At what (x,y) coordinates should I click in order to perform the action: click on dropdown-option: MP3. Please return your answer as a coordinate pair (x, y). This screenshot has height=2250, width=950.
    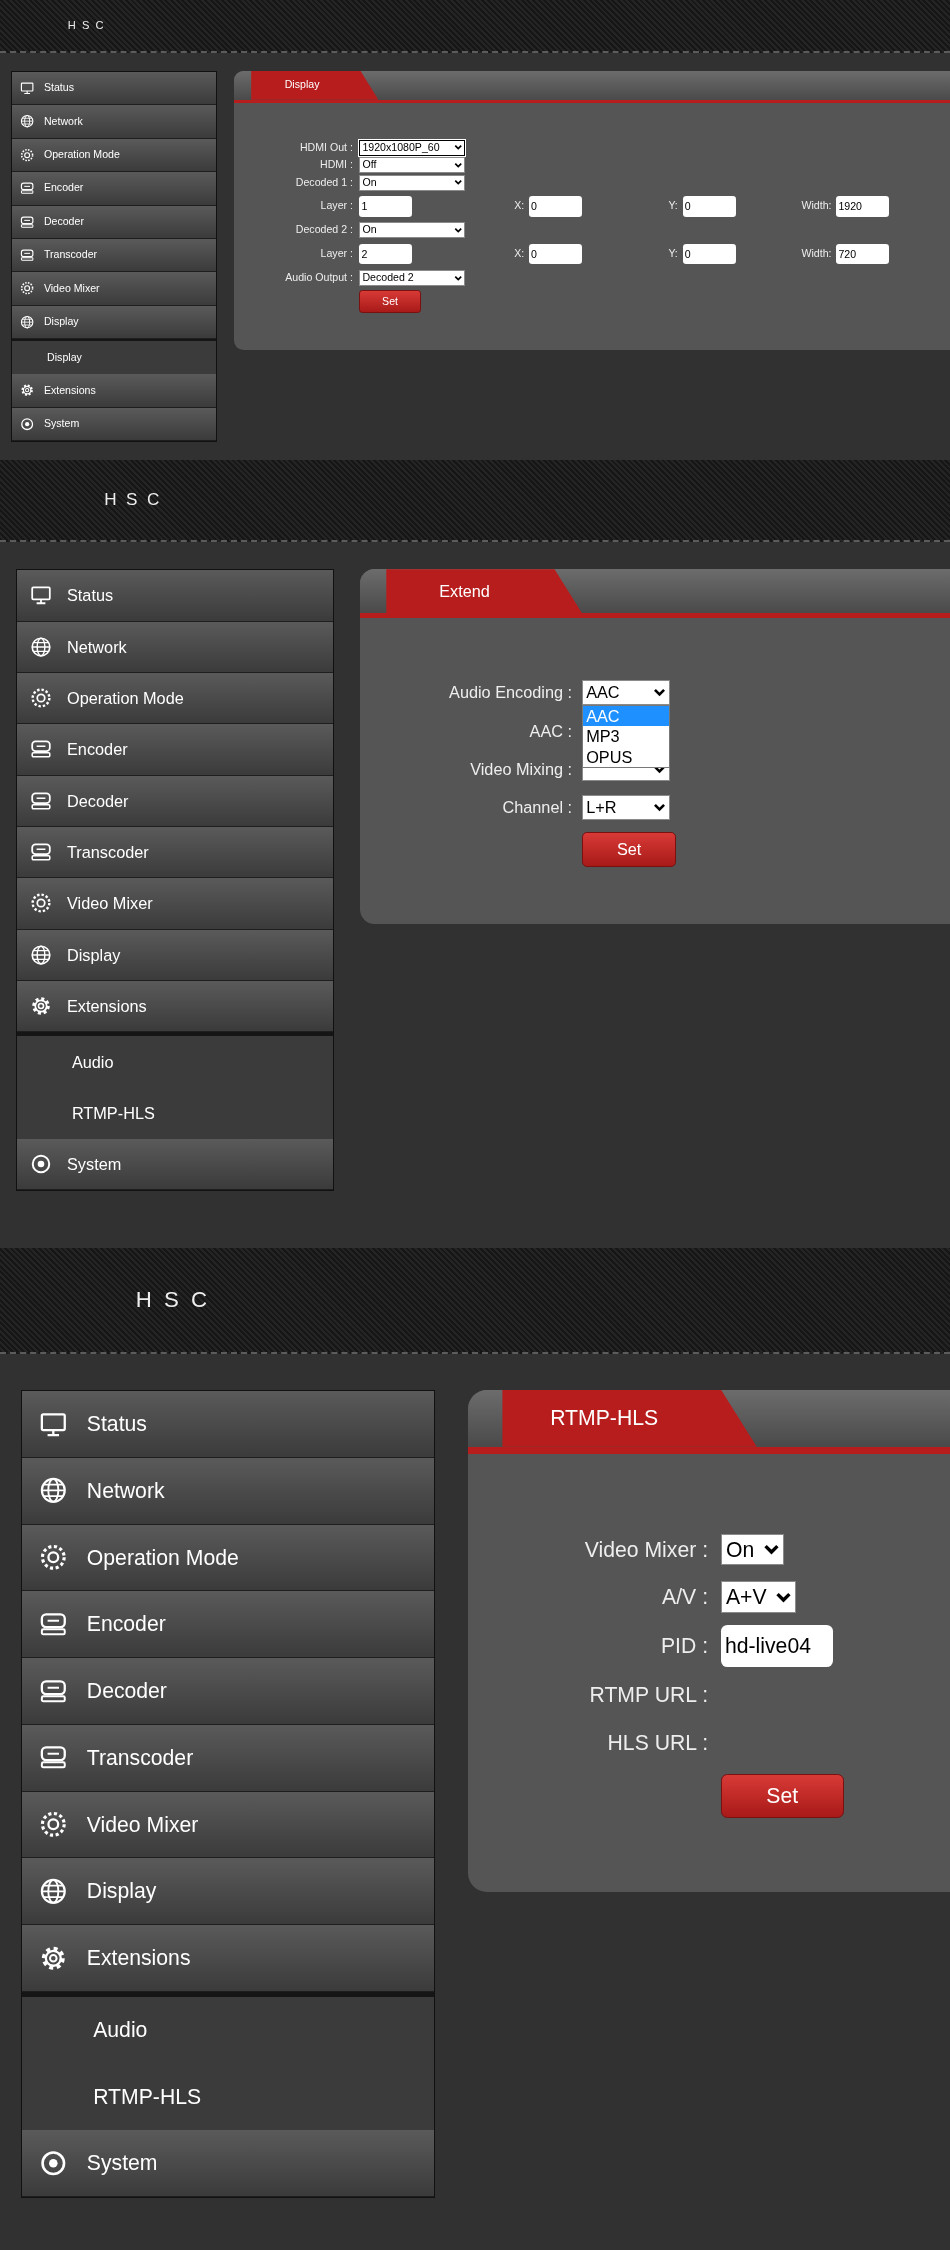
    Looking at the image, I should click on (625, 736).